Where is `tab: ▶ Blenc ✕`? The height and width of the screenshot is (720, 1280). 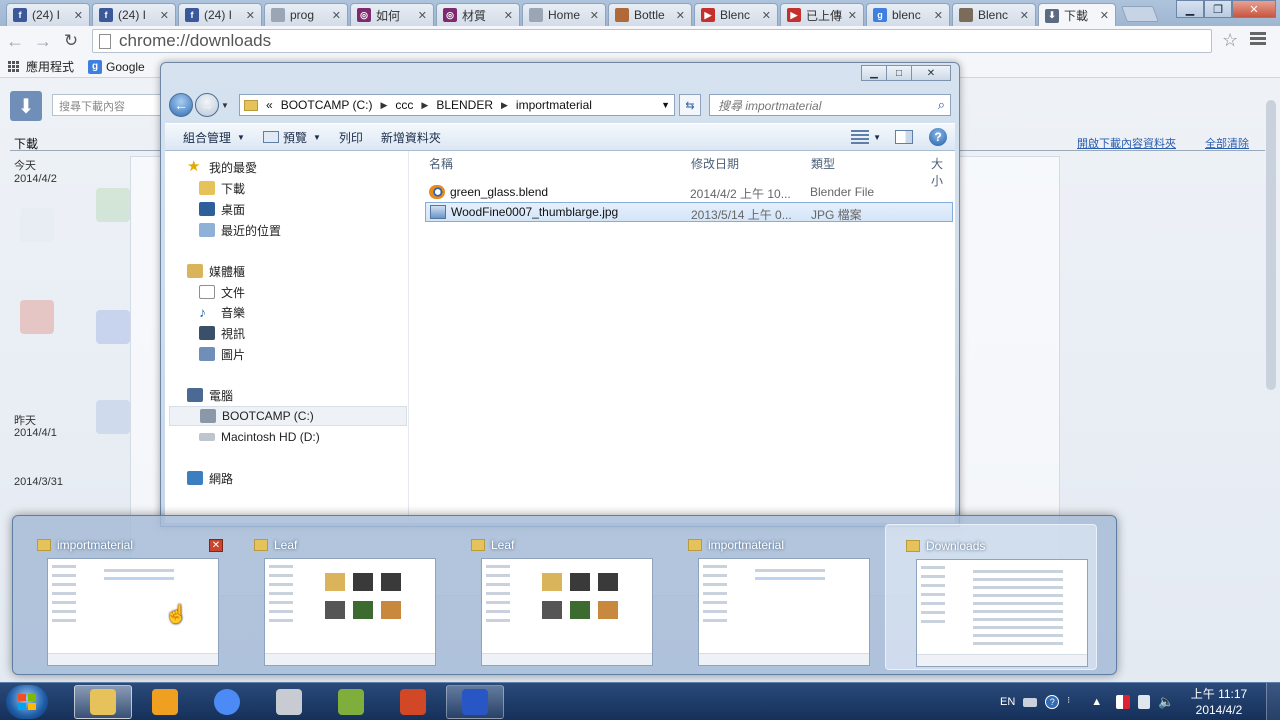 tab: ▶ Blenc ✕ is located at coordinates (736, 14).